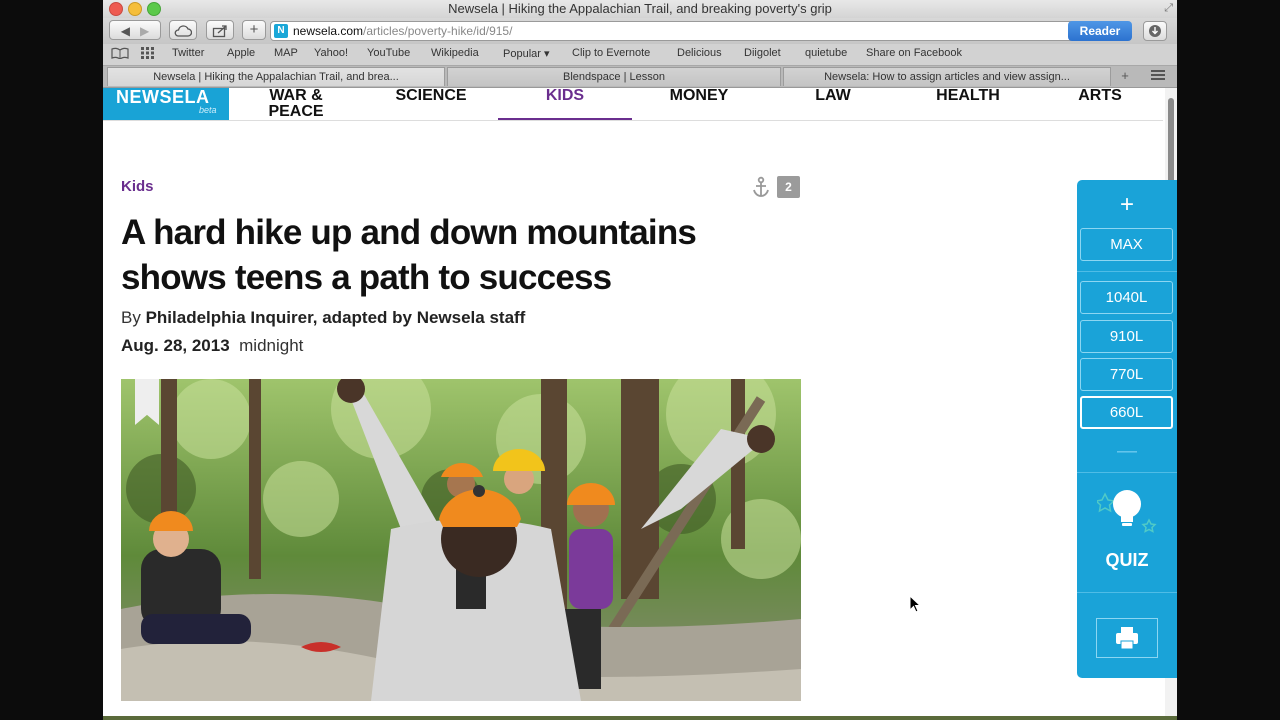 The width and height of the screenshot is (1280, 720). What do you see at coordinates (1126, 244) in the screenshot?
I see `level-max-button: MAX` at bounding box center [1126, 244].